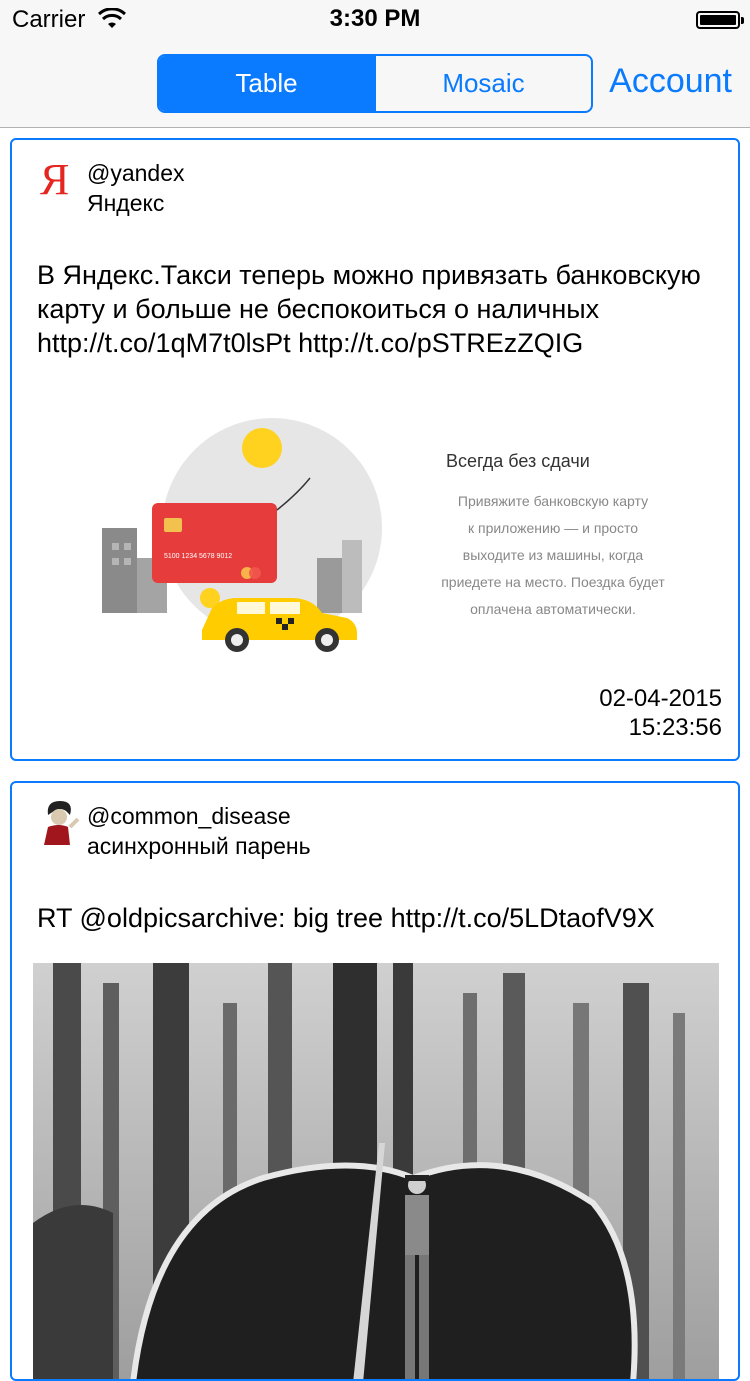 The height and width of the screenshot is (1381, 750). Describe the element at coordinates (742, 20) in the screenshot. I see `battery-tip` at that location.